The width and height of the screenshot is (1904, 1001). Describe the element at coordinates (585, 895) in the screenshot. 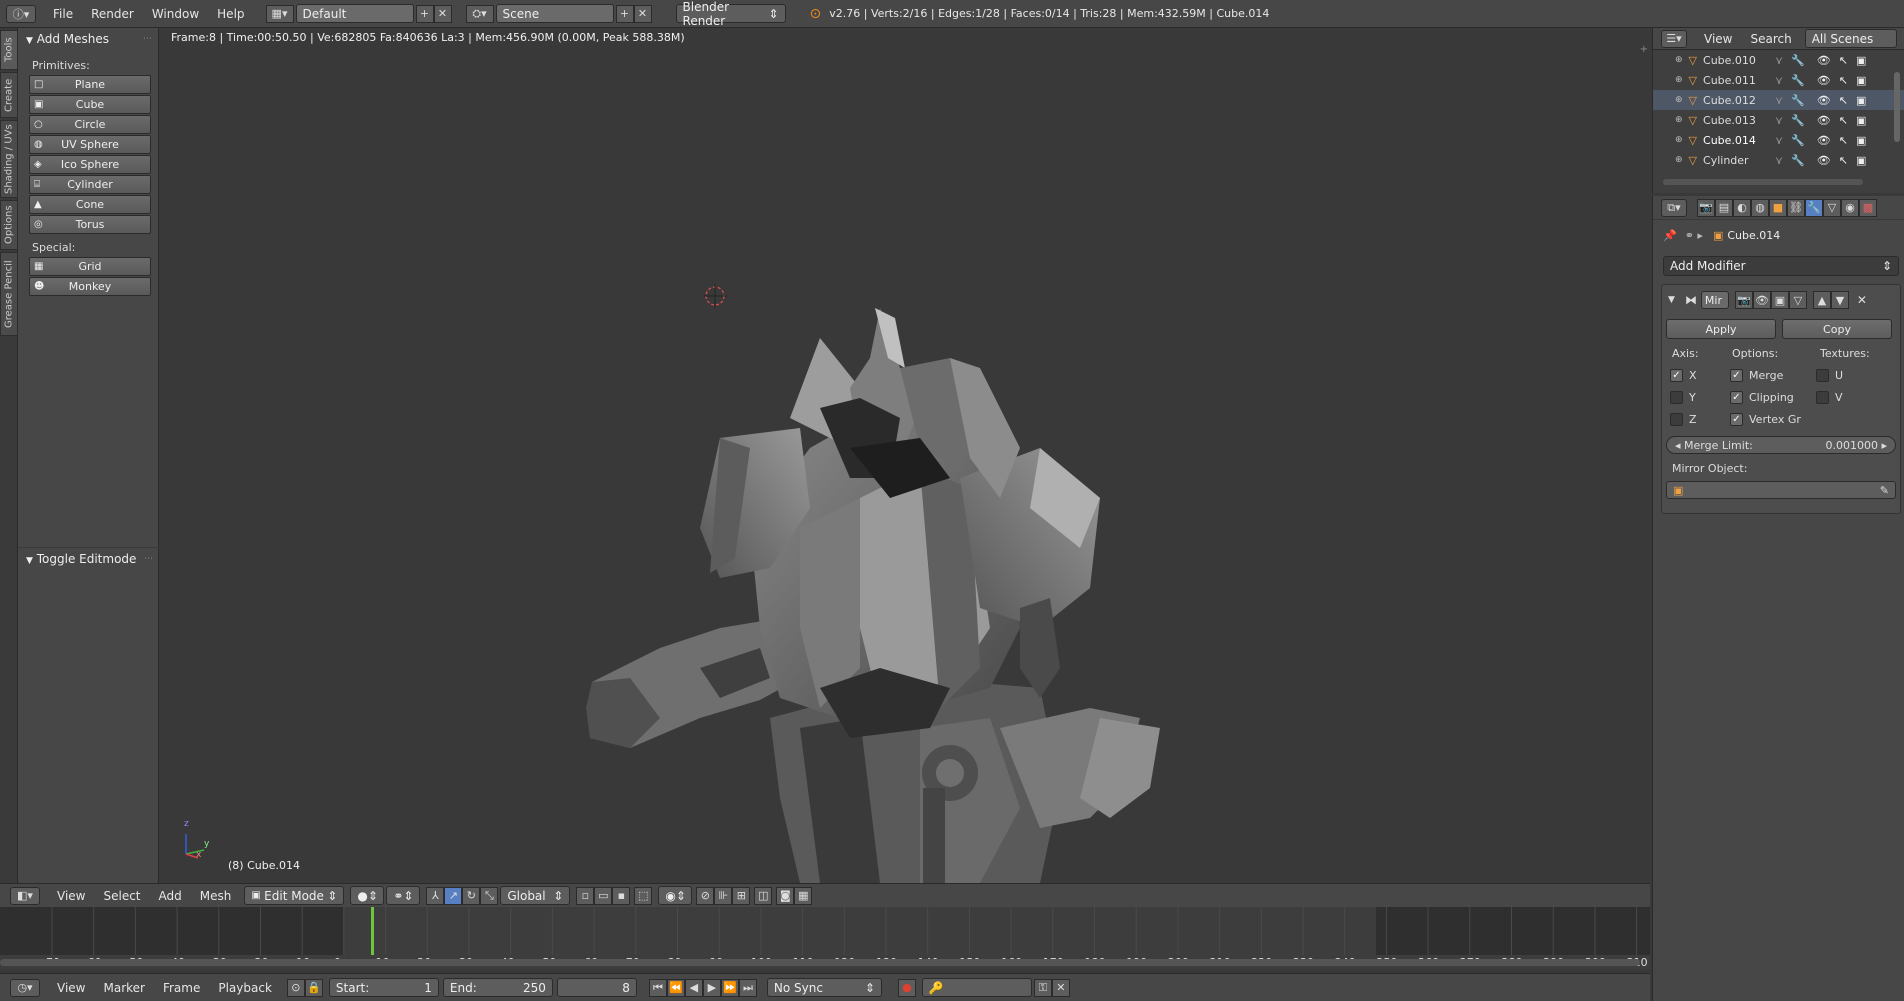

I see `vertex-select-mode-icon: ▫` at that location.